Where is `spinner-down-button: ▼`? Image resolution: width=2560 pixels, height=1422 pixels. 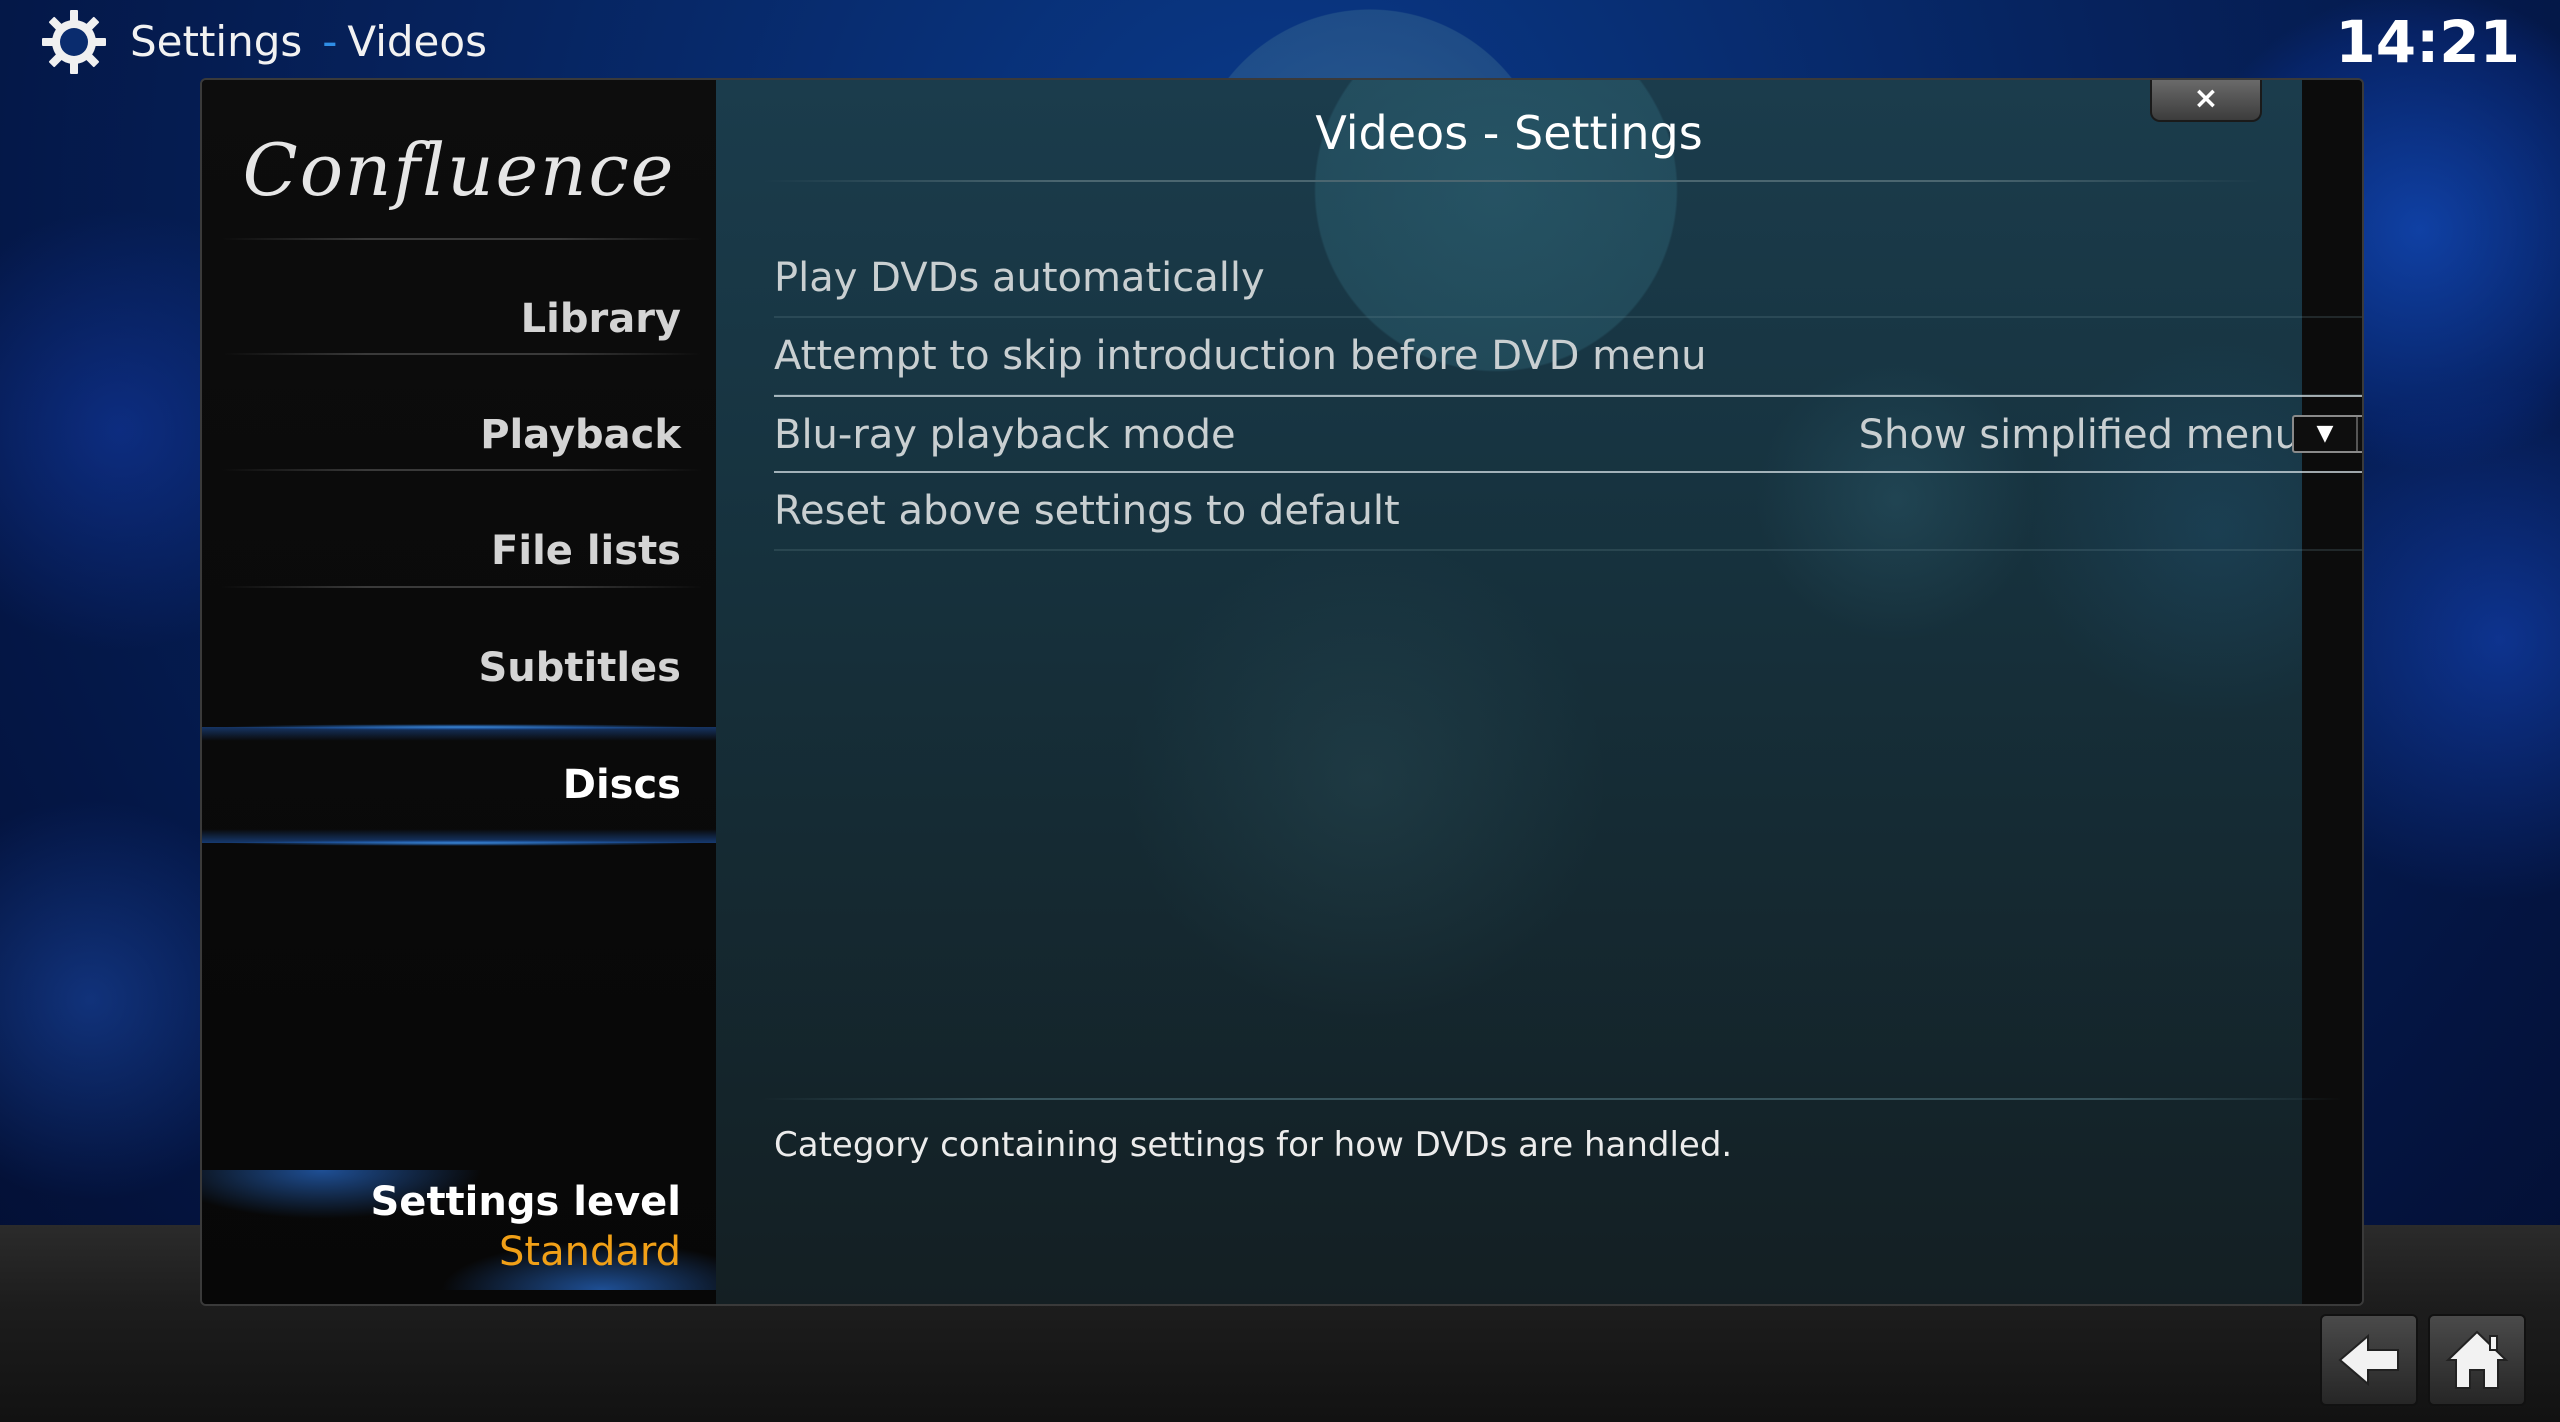 spinner-down-button: ▼ is located at coordinates (2326, 434).